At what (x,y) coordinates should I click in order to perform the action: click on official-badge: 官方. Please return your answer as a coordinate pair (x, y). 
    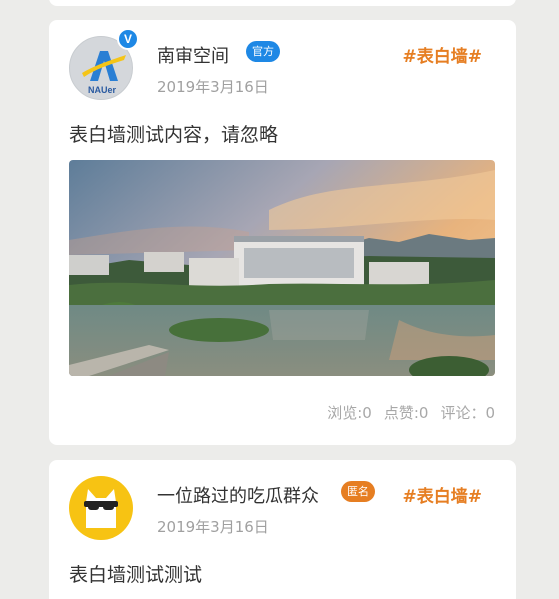
    Looking at the image, I should click on (263, 51).